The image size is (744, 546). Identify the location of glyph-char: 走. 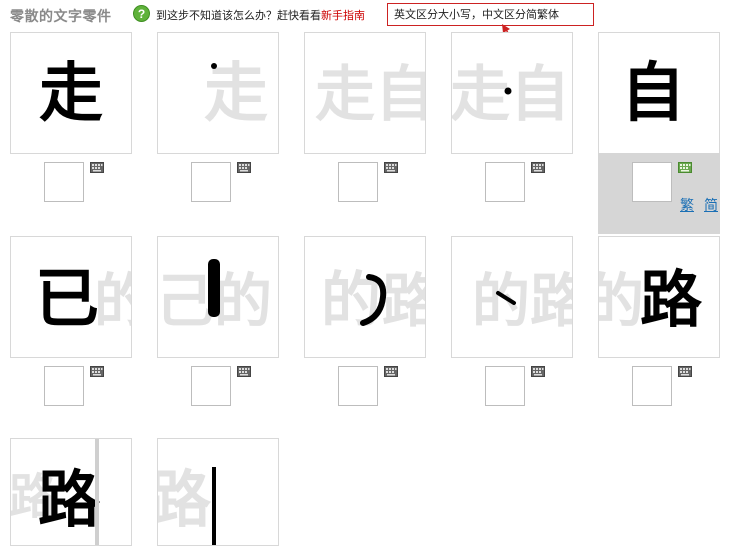
(71, 93).